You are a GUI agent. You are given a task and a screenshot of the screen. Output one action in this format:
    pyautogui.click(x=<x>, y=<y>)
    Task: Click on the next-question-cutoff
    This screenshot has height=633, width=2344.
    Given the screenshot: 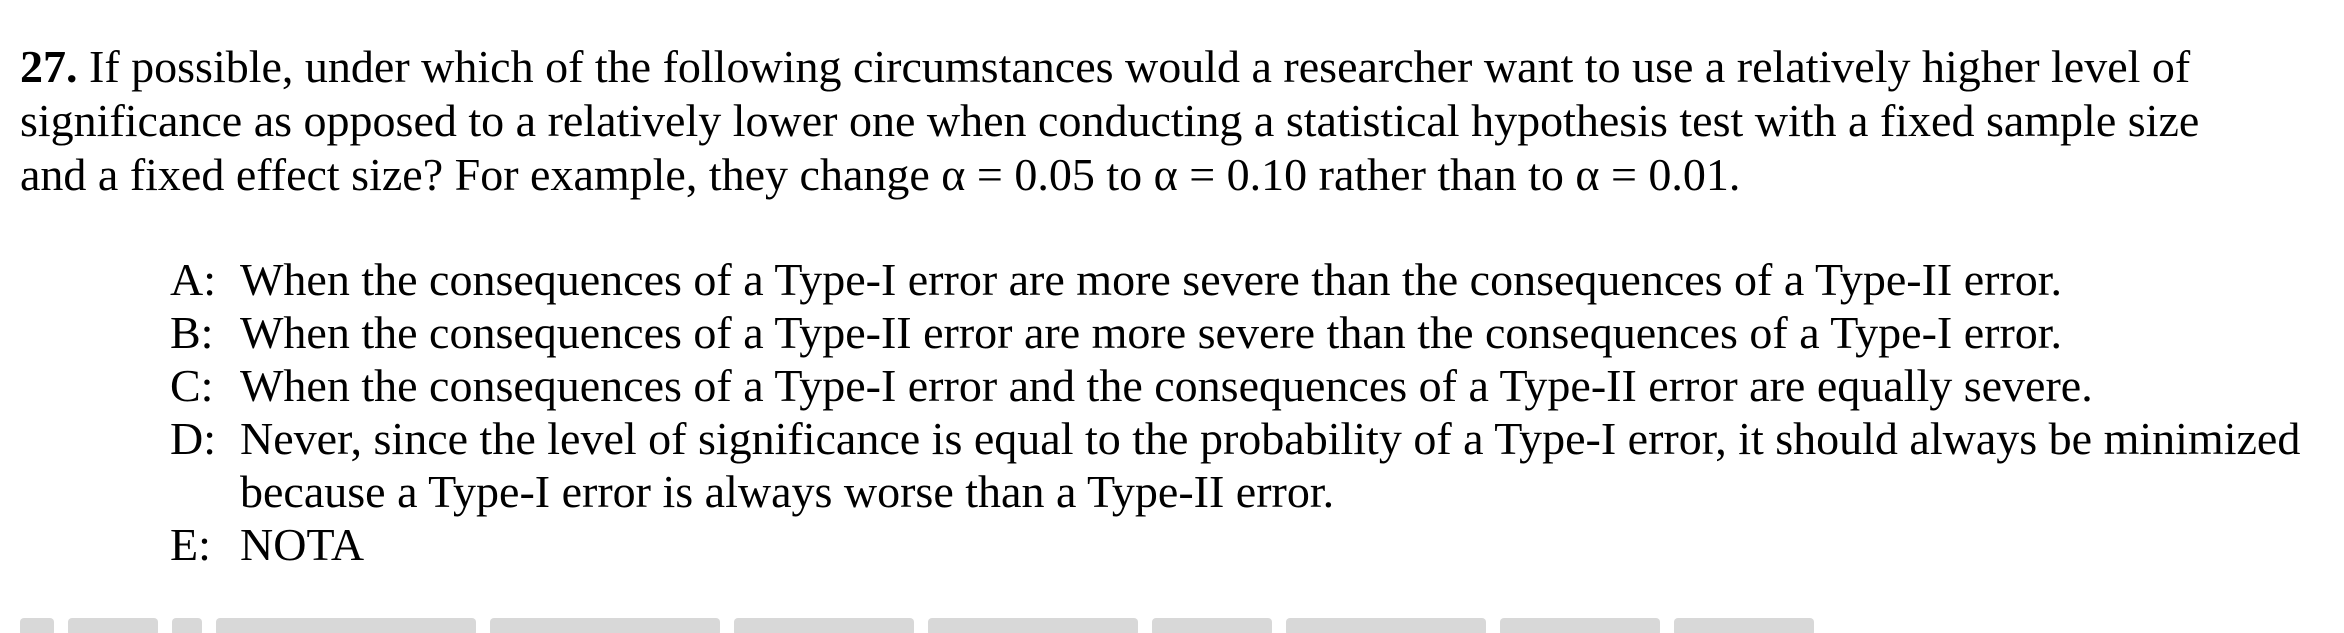 What is the action you would take?
    pyautogui.click(x=1120, y=621)
    